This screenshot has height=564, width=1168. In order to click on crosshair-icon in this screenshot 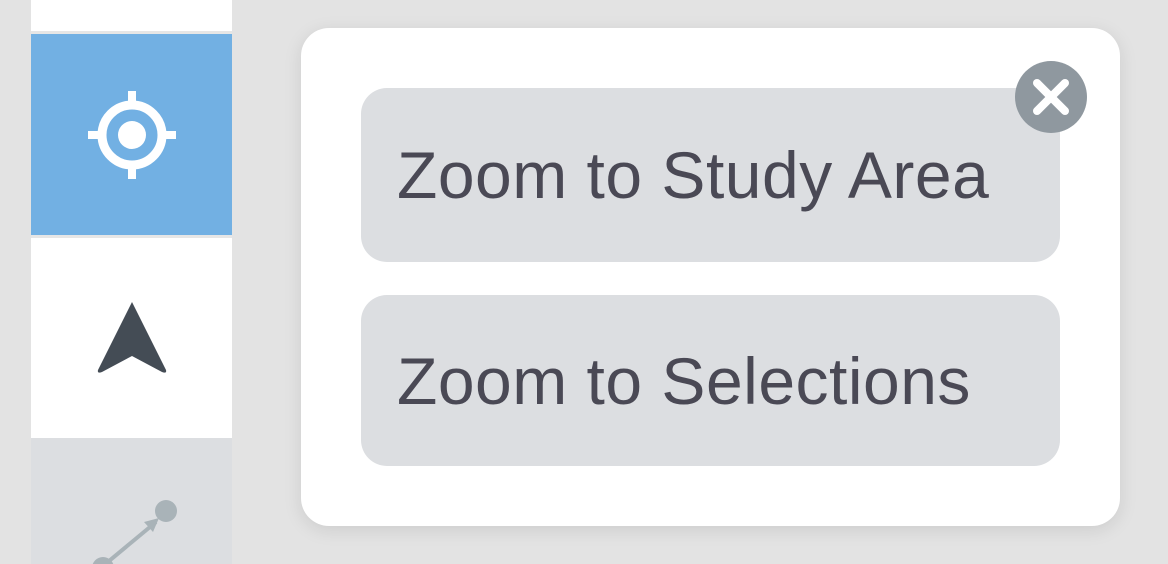, I will do `click(131, 134)`.